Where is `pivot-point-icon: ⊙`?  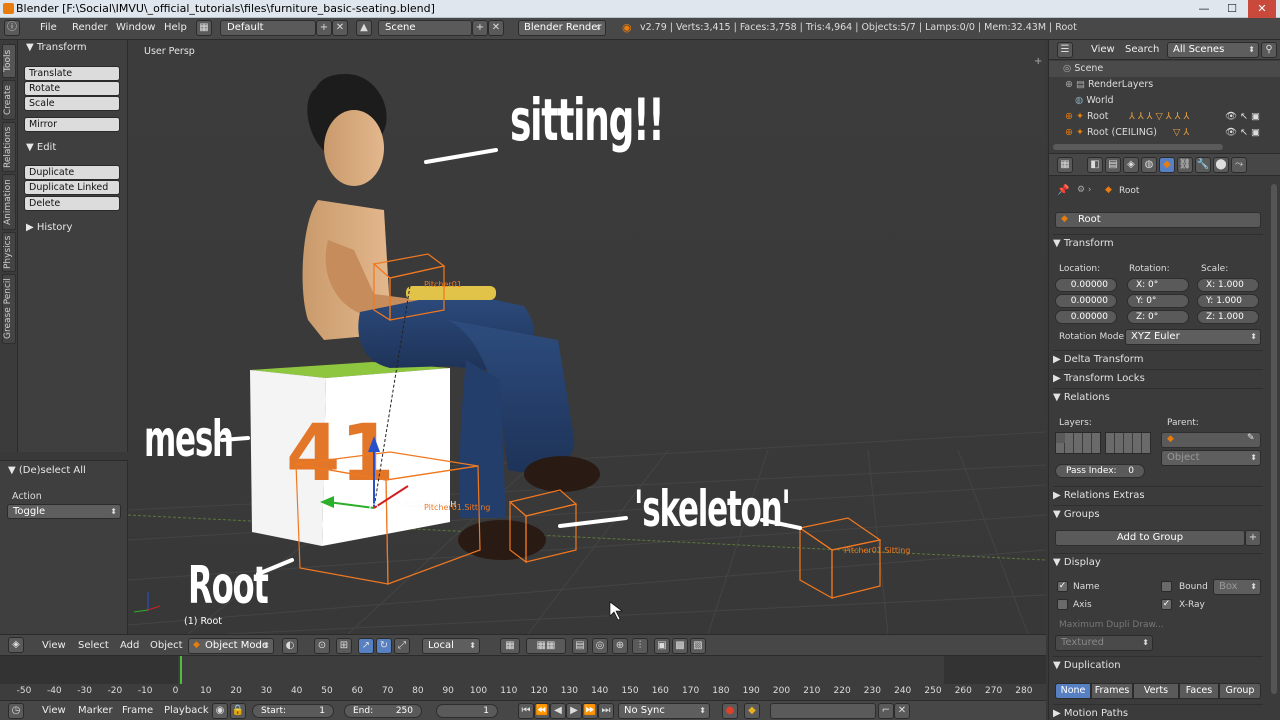
pivot-point-icon: ⊙ is located at coordinates (322, 646).